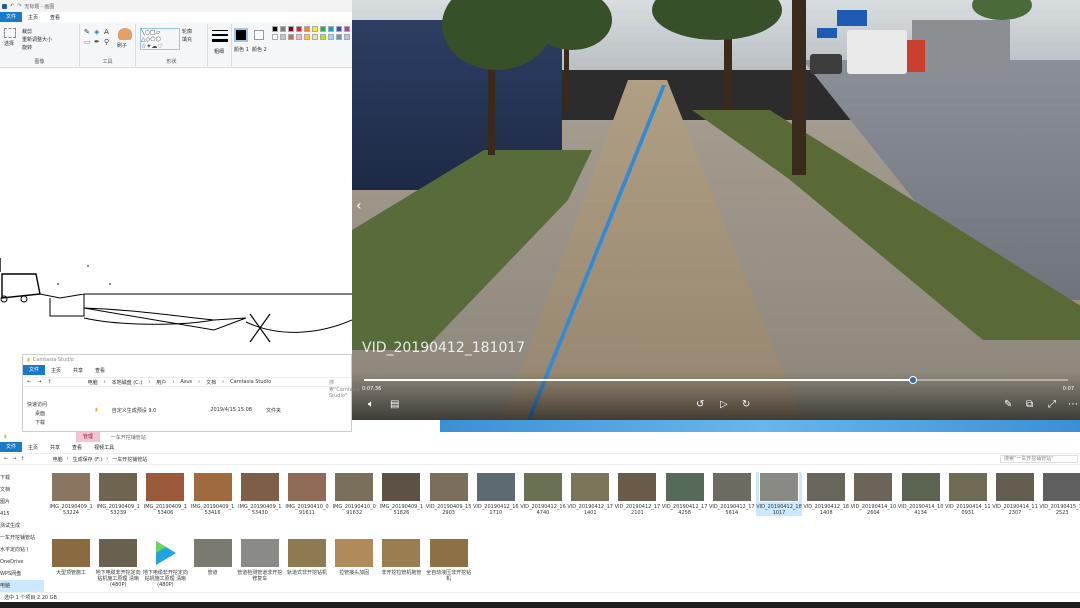 The image size is (1080, 608). What do you see at coordinates (100, 370) in the screenshot?
I see `camtasia-tab-view: 查看` at bounding box center [100, 370].